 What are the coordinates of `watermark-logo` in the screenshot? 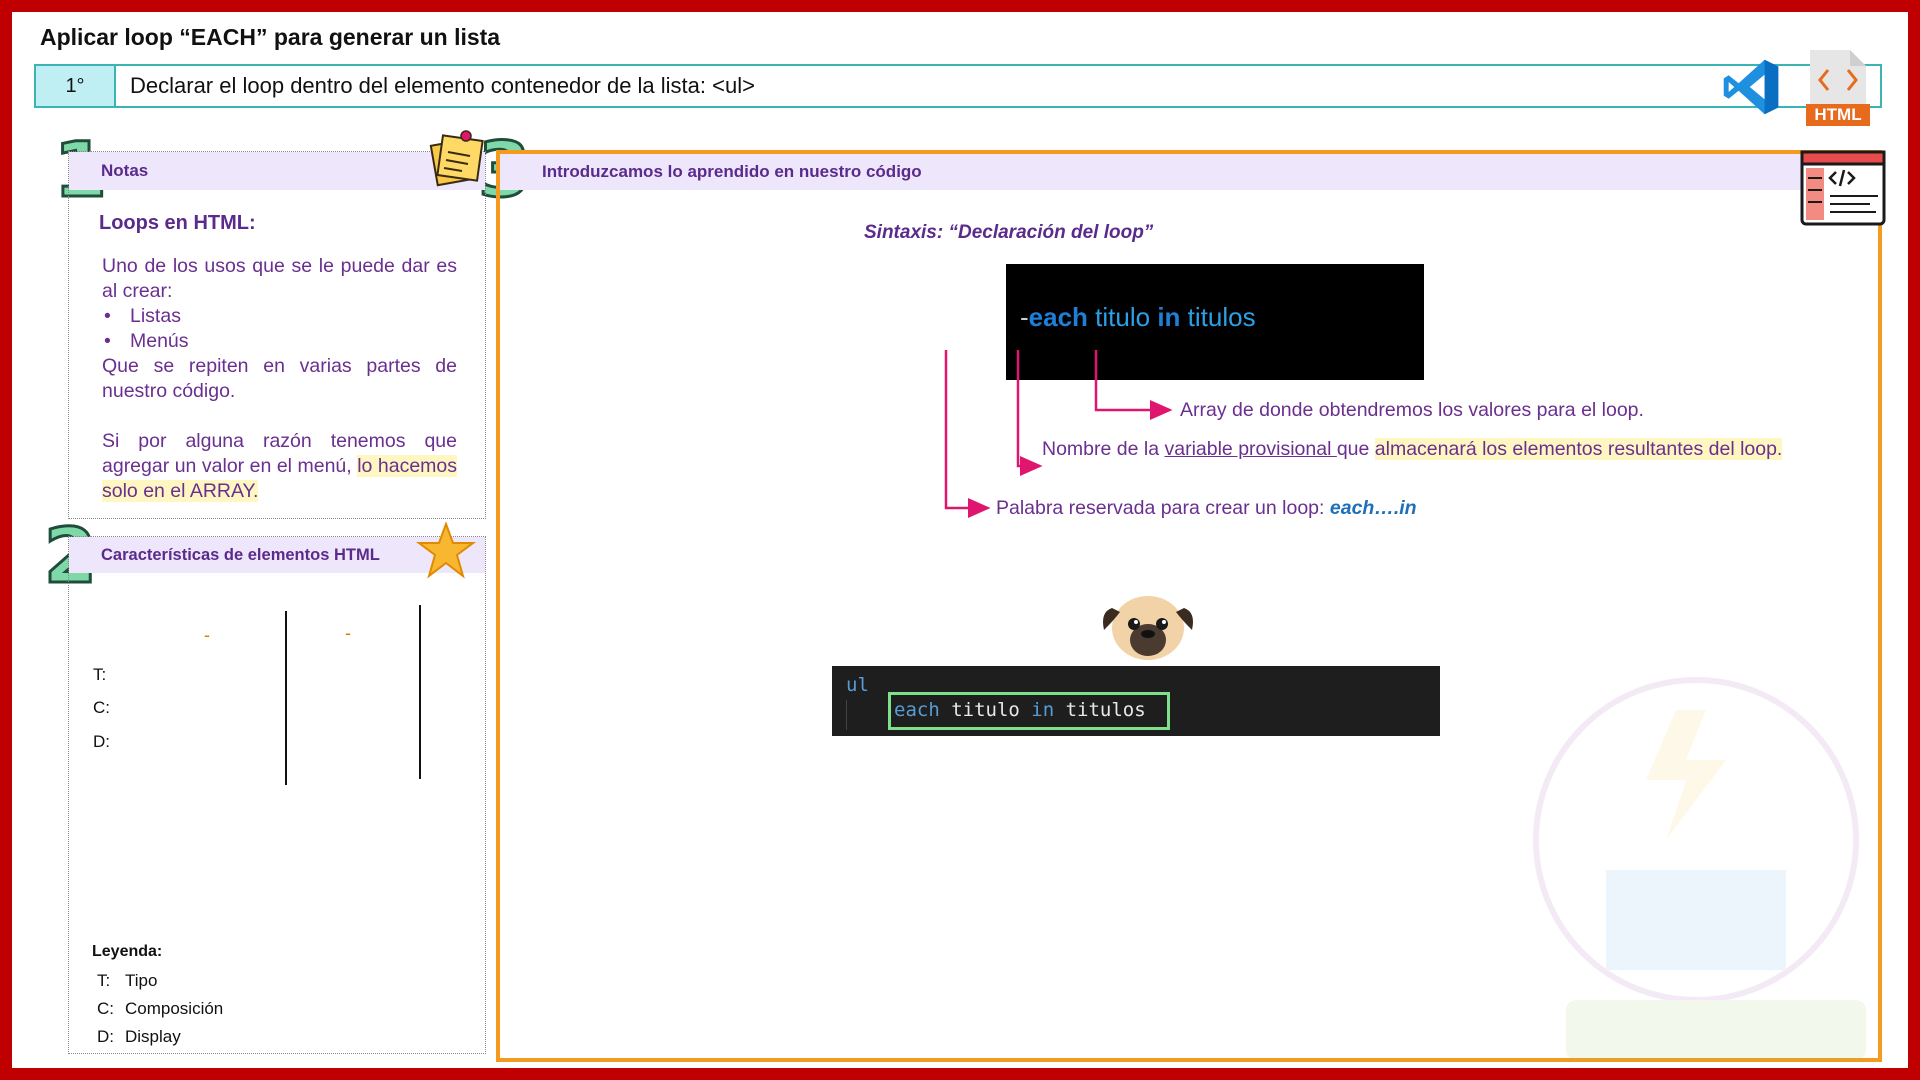 It's located at (1699, 868).